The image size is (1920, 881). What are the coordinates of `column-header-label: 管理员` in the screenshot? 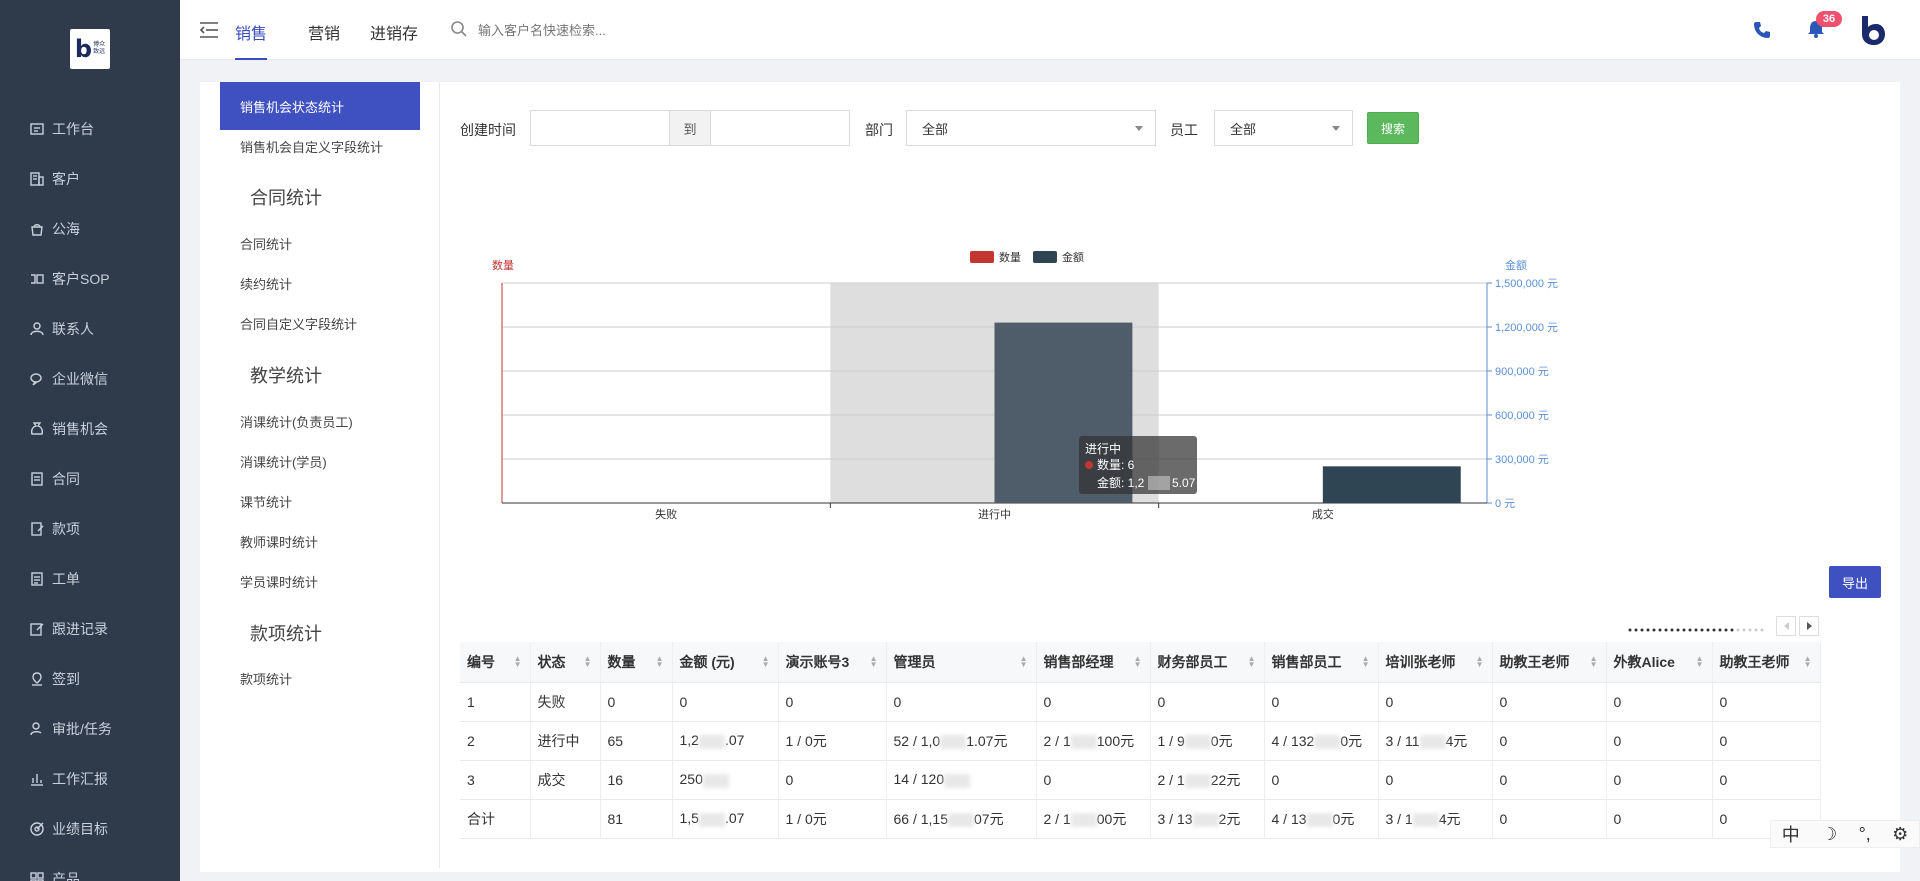 It's located at (914, 661).